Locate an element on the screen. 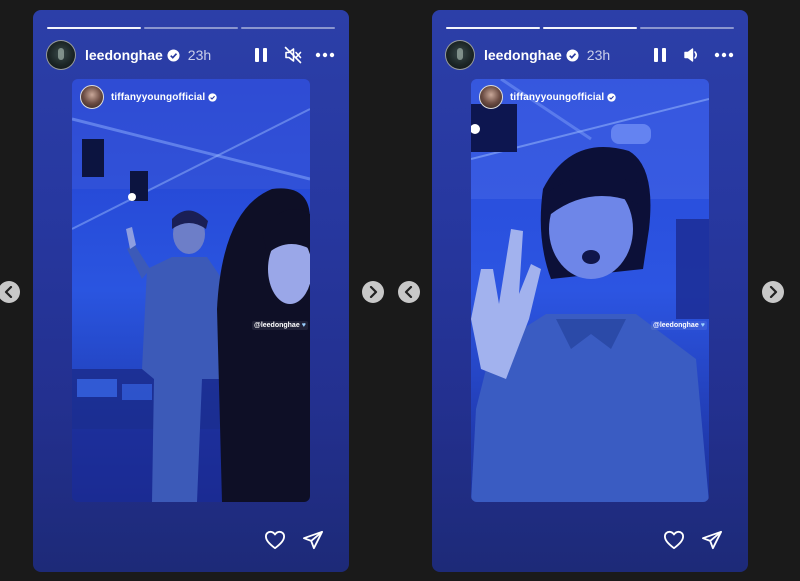 The image size is (800, 581). speaker-muted-icon is located at coordinates (293, 55).